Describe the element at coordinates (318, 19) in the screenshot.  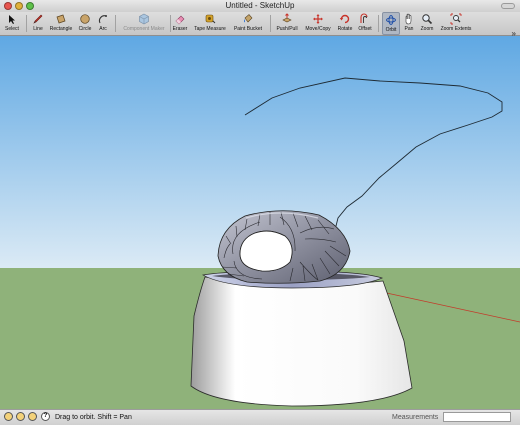
I see `move-icon` at that location.